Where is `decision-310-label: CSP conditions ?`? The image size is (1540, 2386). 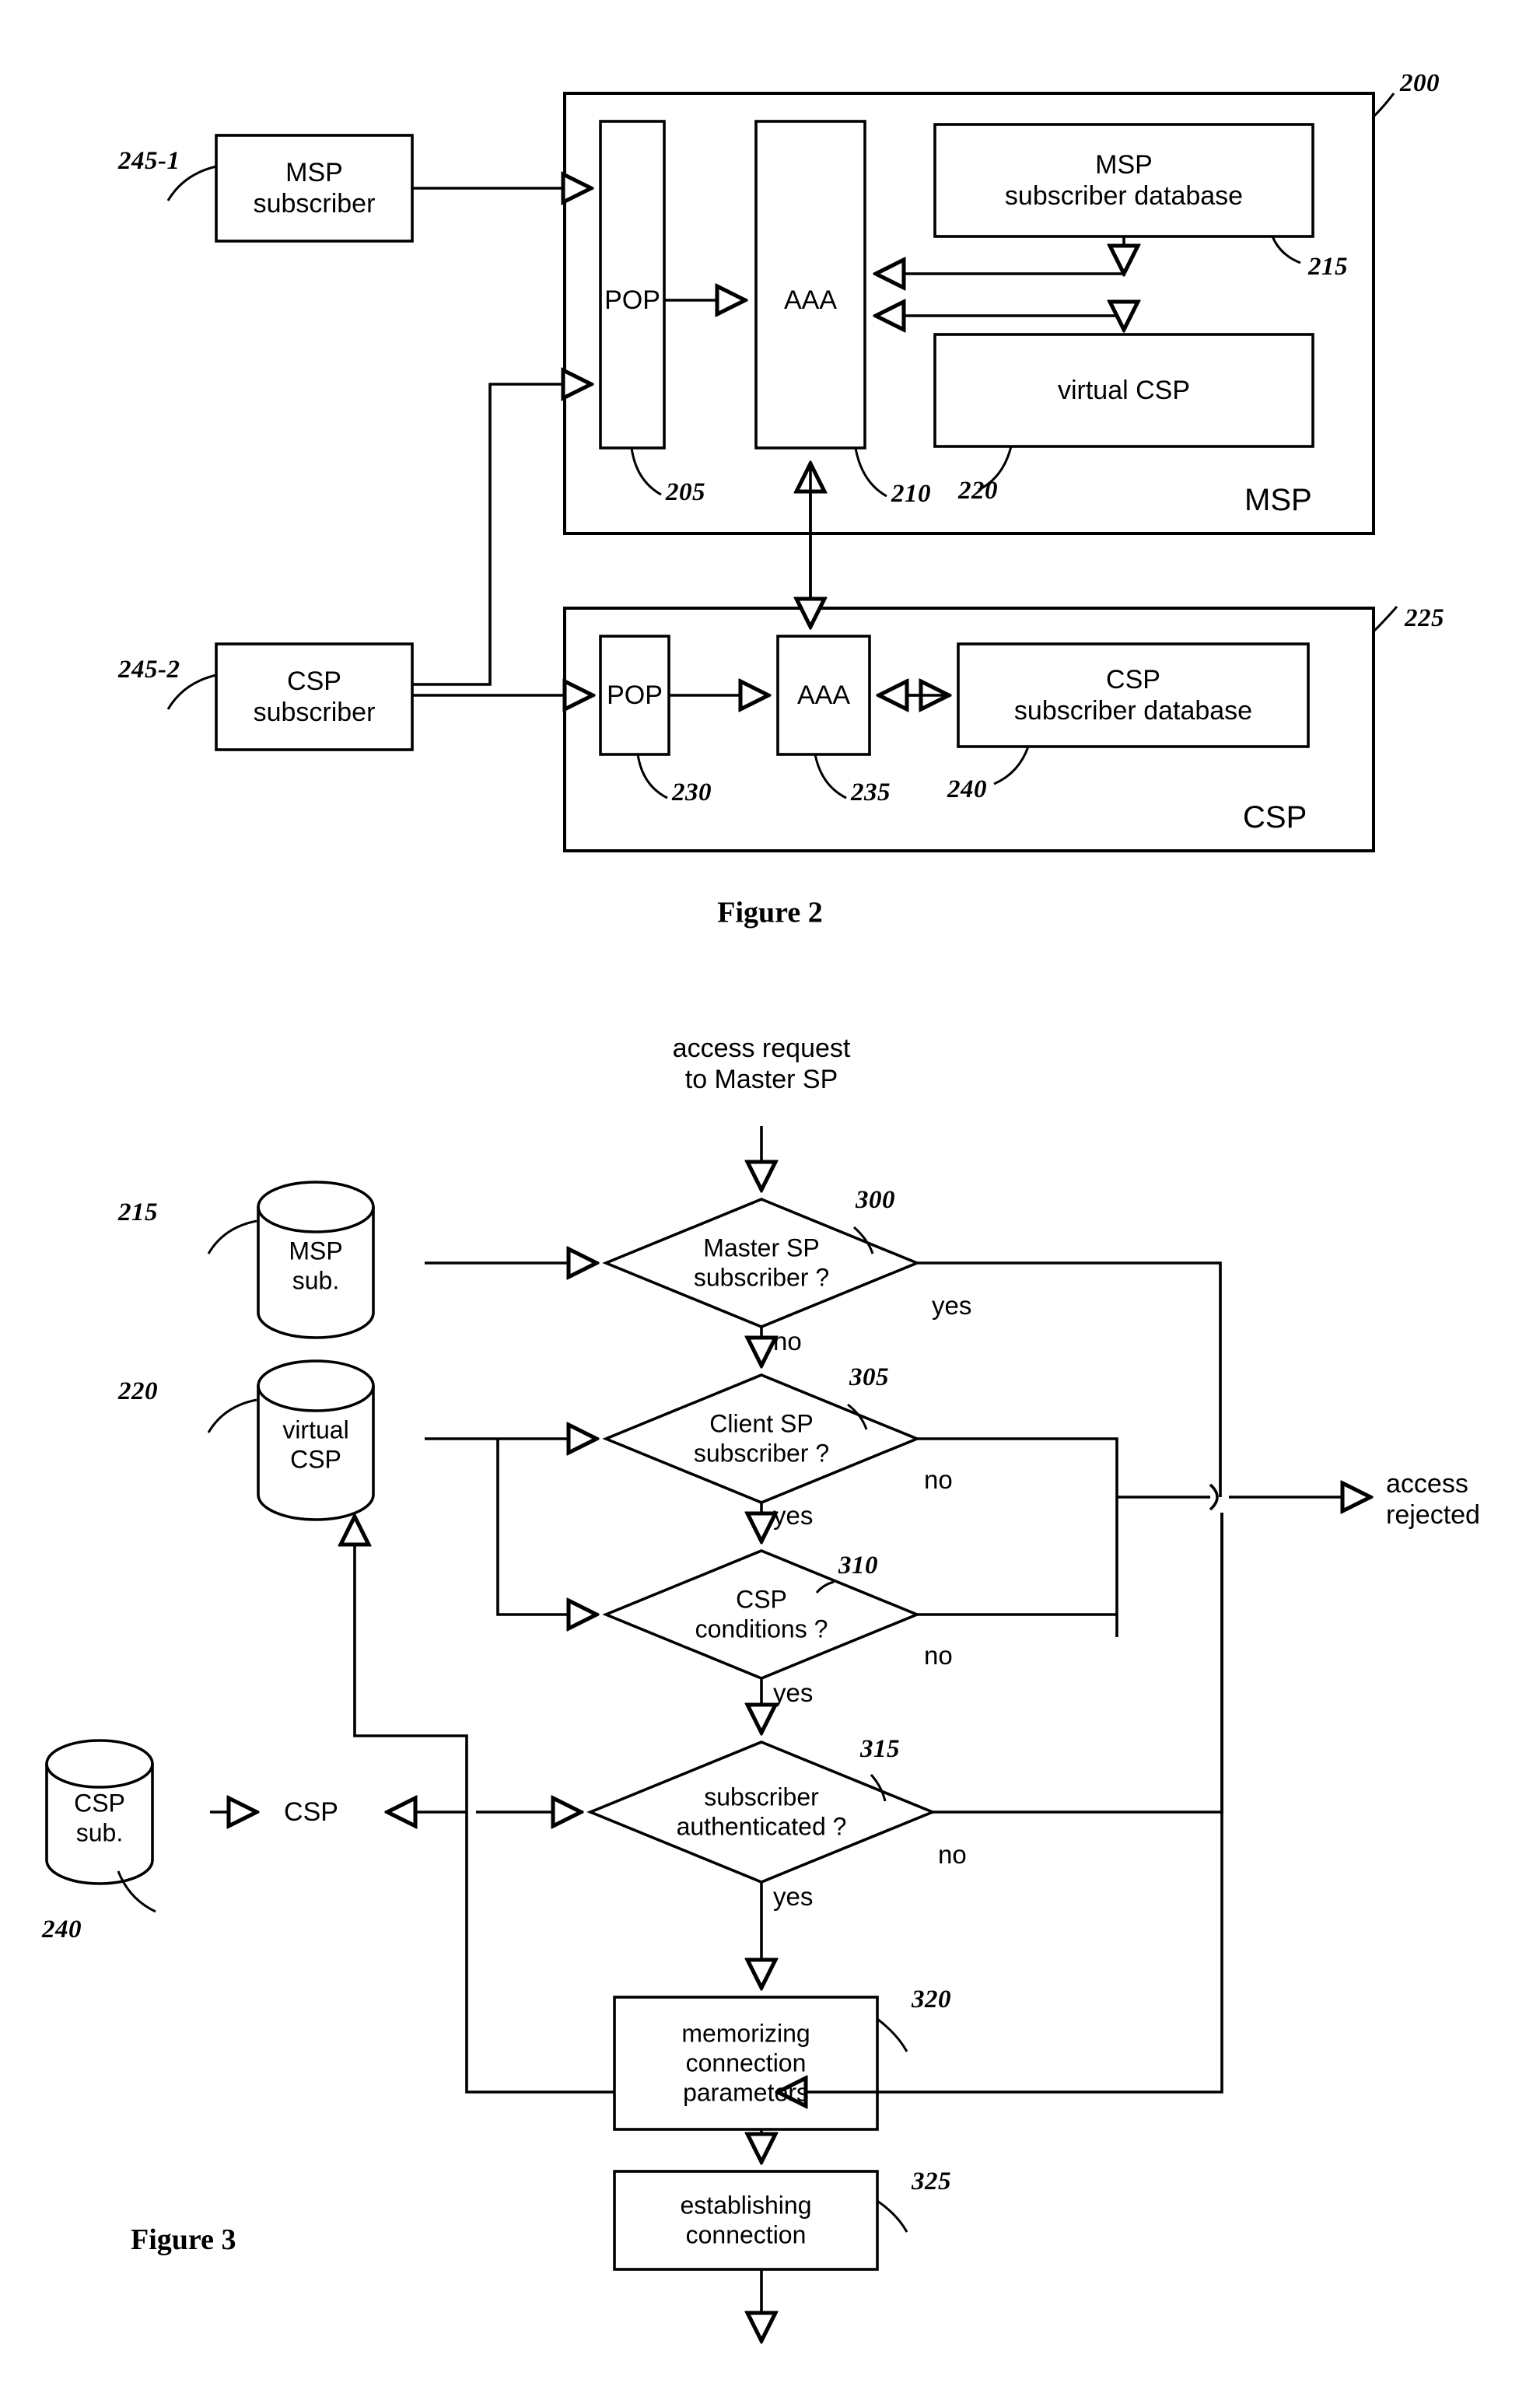 decision-310-label: CSP conditions ? is located at coordinates (762, 1614).